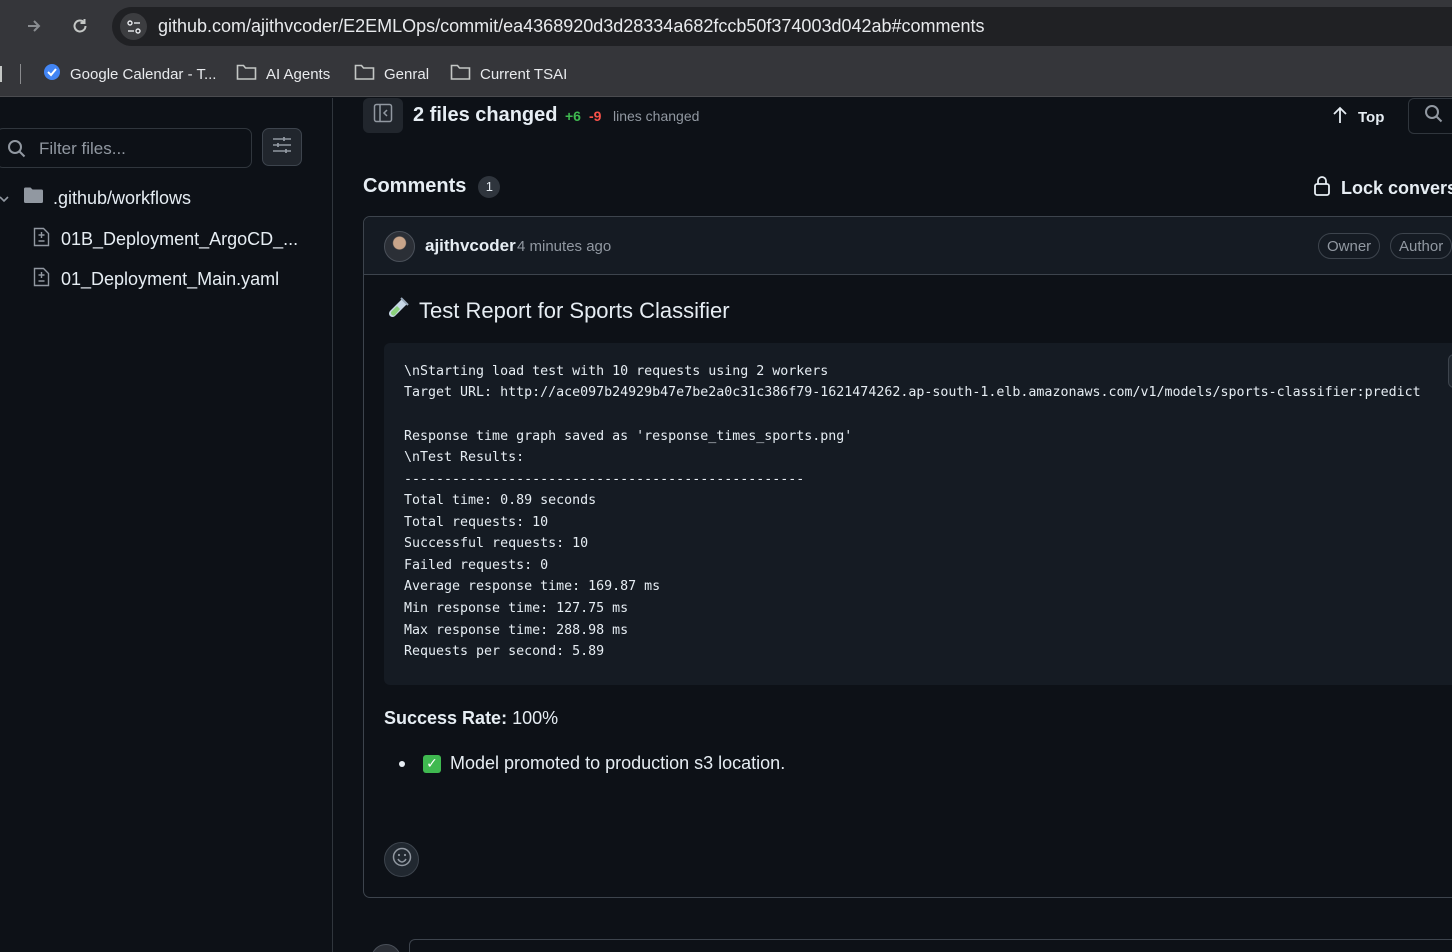 This screenshot has width=1452, height=952. Describe the element at coordinates (1396, 188) in the screenshot. I see `lock-label: Lock conversa` at that location.